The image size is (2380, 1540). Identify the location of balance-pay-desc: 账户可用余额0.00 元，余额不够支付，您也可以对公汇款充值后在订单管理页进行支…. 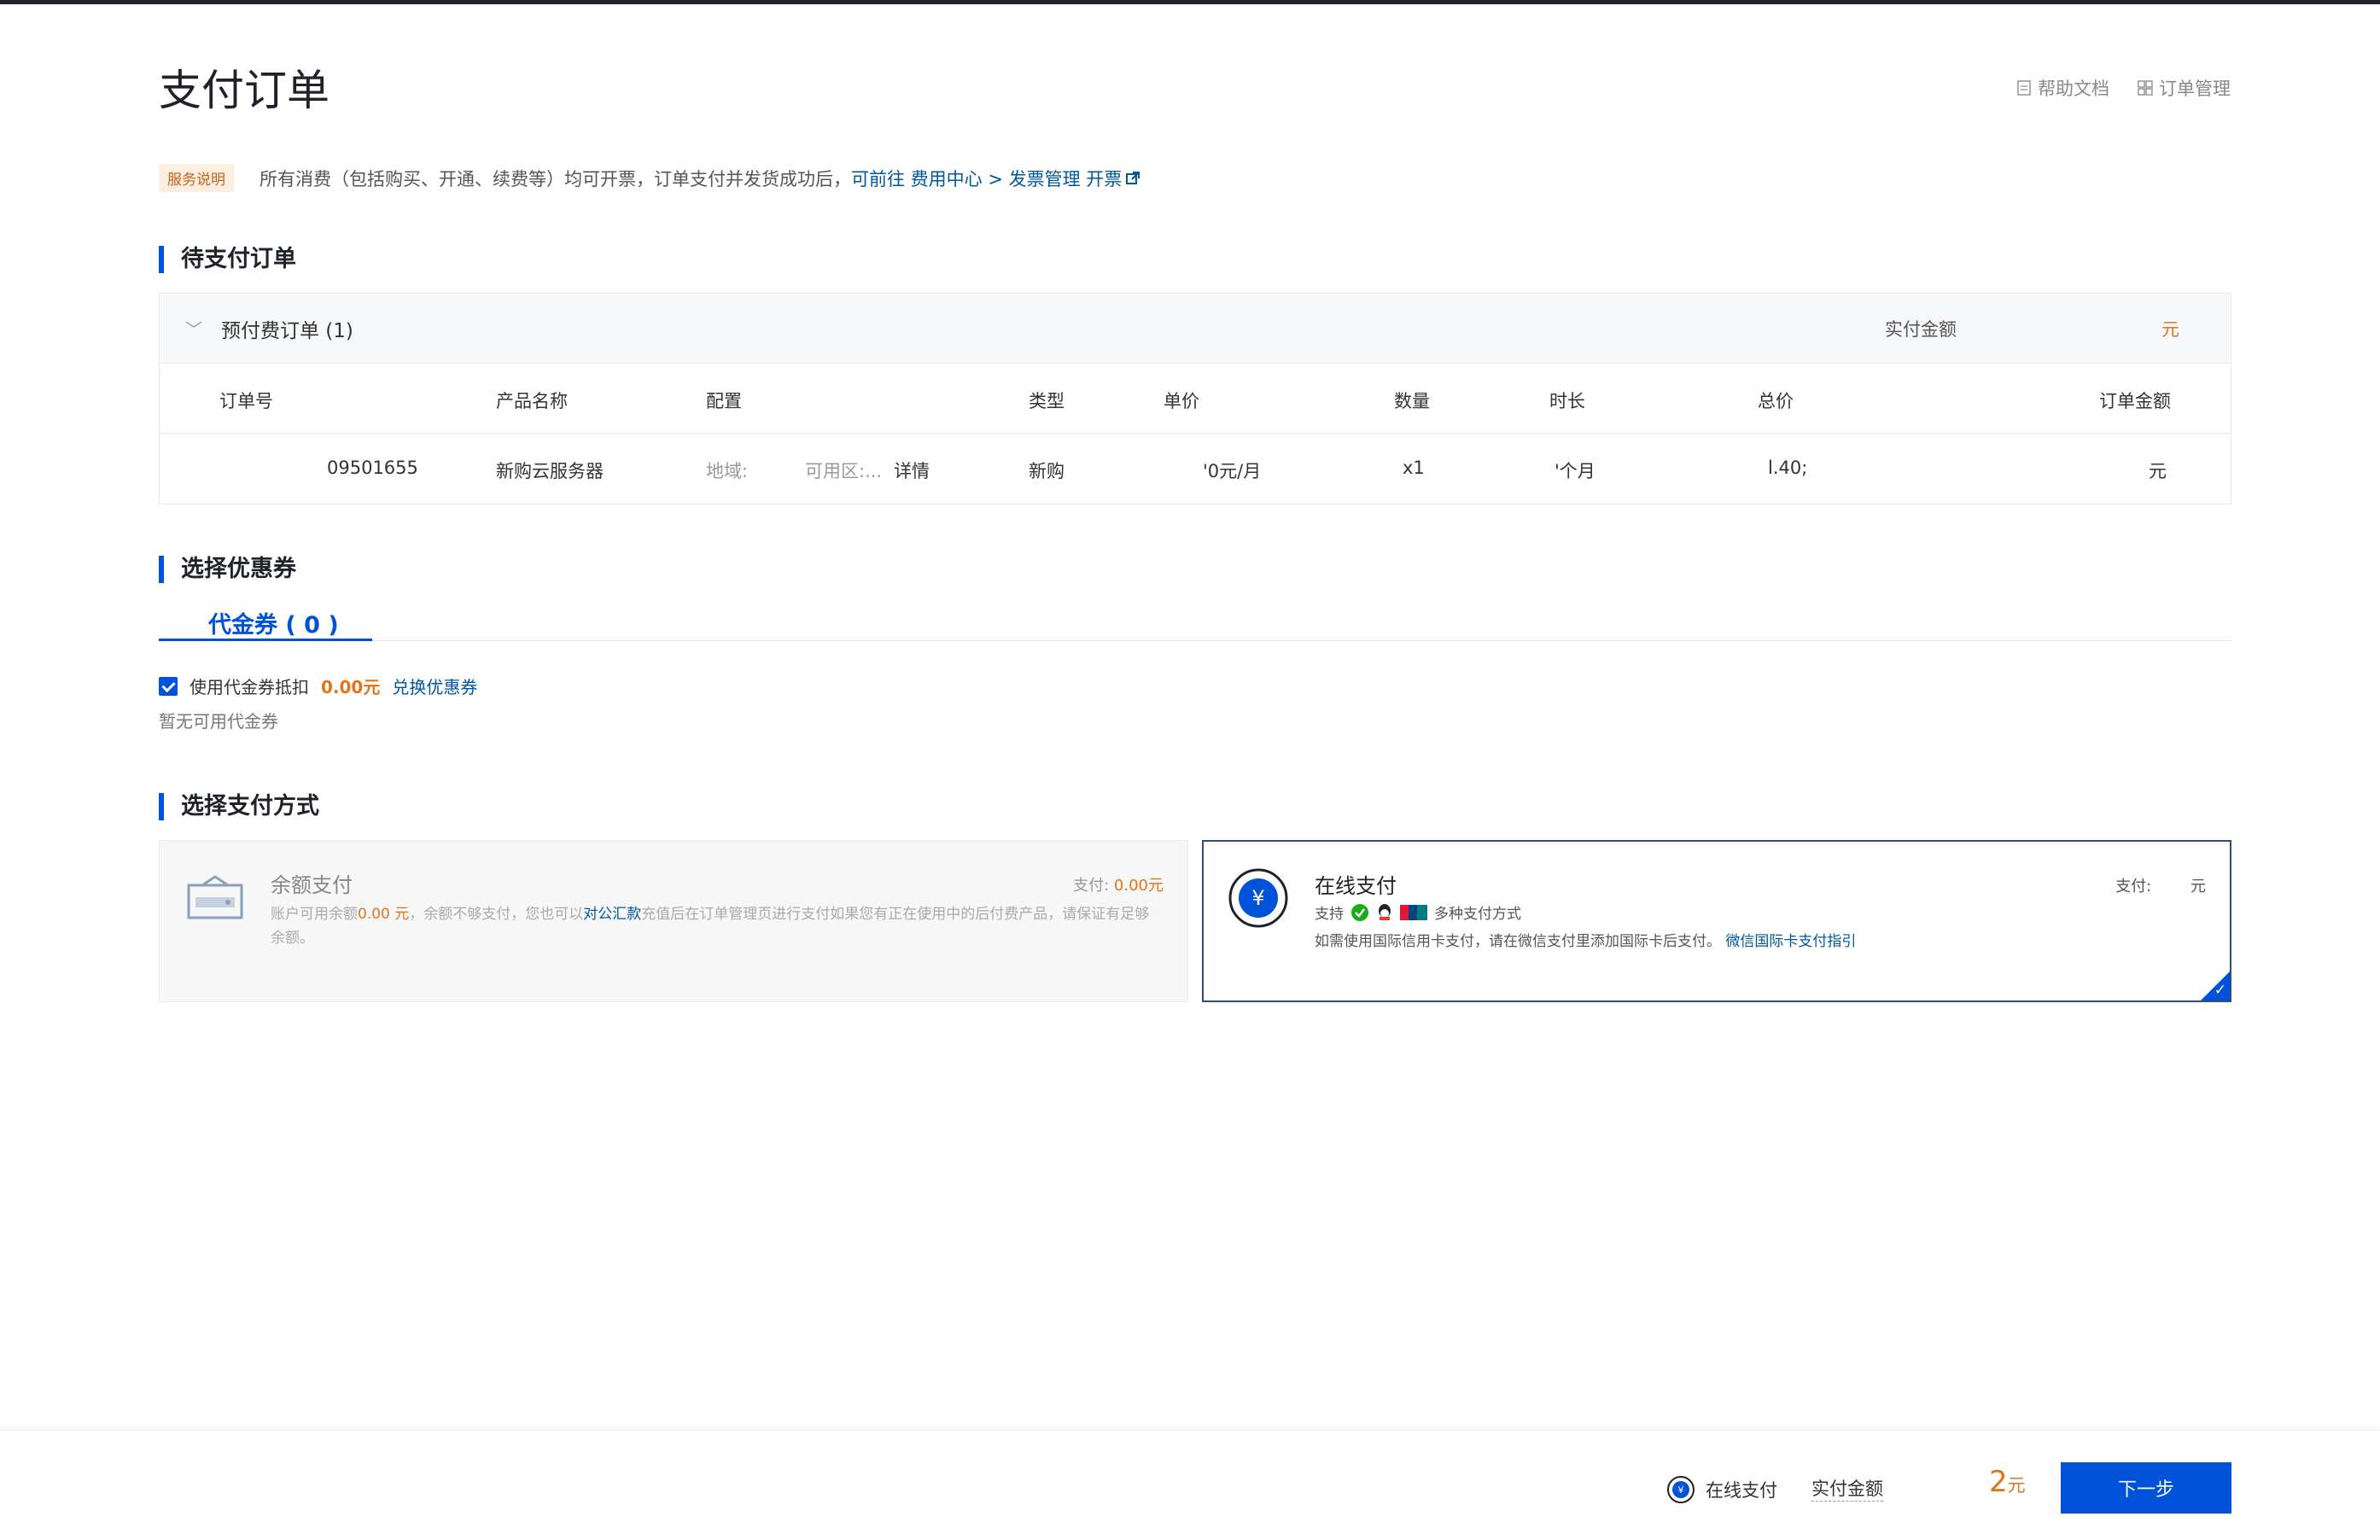
(710, 926).